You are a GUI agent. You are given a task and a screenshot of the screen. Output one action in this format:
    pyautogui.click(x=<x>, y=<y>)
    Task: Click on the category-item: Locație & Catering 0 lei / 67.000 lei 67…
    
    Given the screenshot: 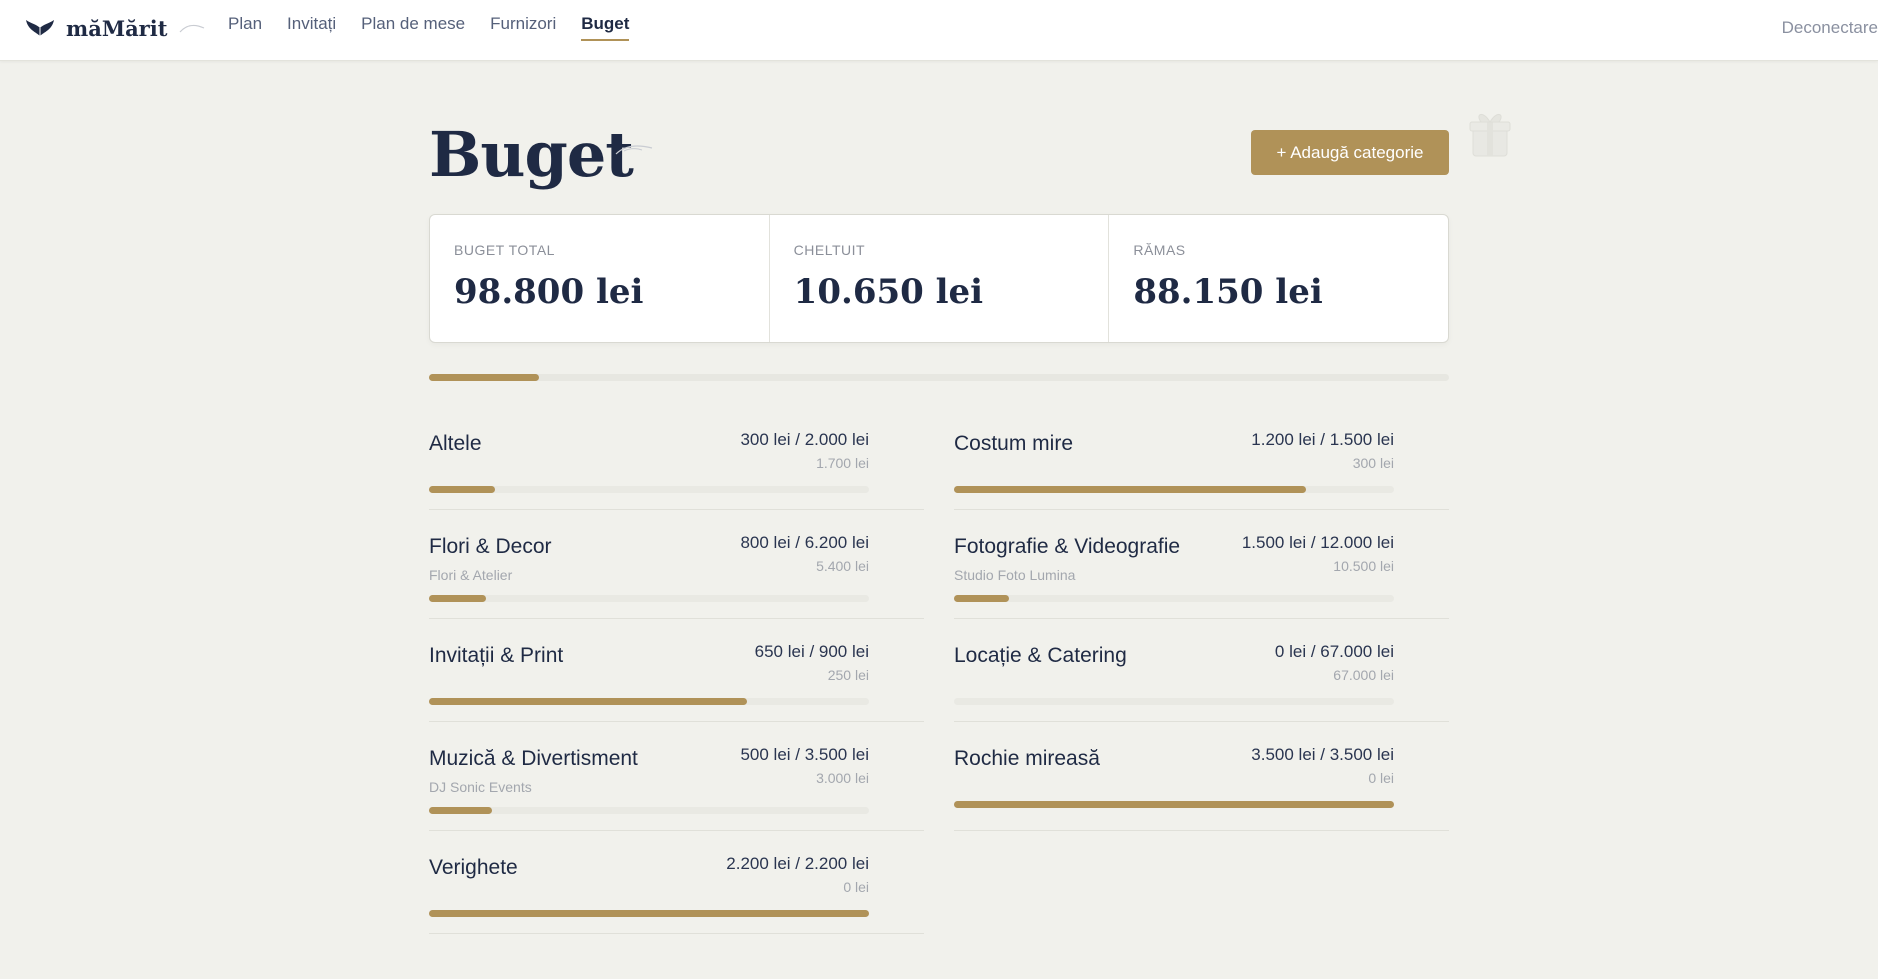 What is the action you would take?
    pyautogui.click(x=1201, y=672)
    